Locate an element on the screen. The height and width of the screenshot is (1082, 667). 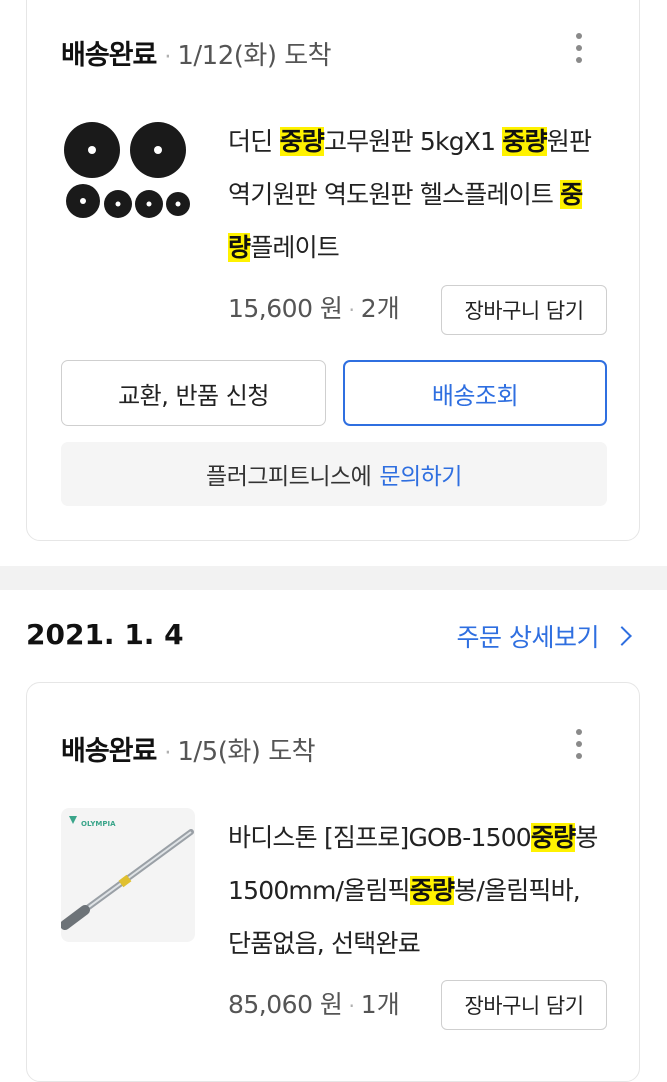
delivery-status-row: 배송완료 · 1/5(화) 도착 is located at coordinates (188, 748).